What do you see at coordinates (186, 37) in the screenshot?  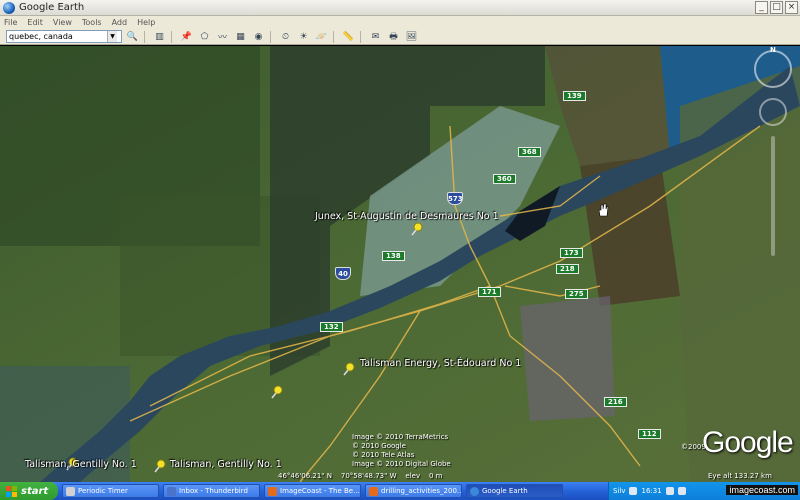 I see `placemark-icon: 📌` at bounding box center [186, 37].